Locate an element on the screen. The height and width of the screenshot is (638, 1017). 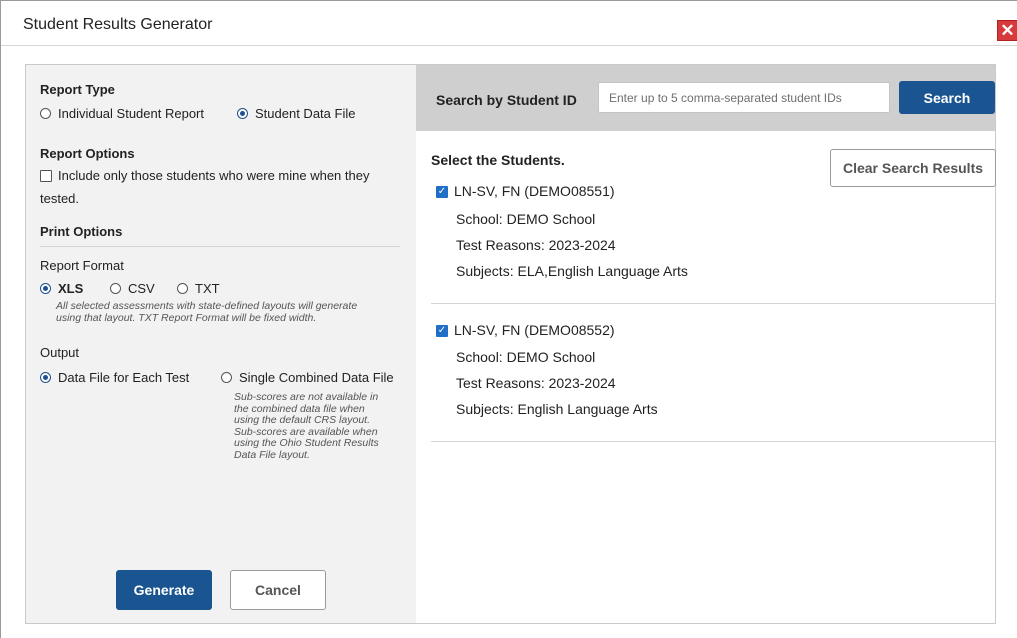
output-label: Output is located at coordinates (60, 352).